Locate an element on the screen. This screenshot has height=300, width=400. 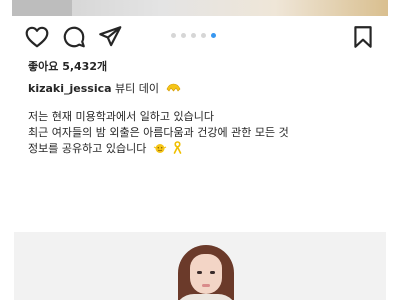
post-action-bar is located at coordinates (200, 37).